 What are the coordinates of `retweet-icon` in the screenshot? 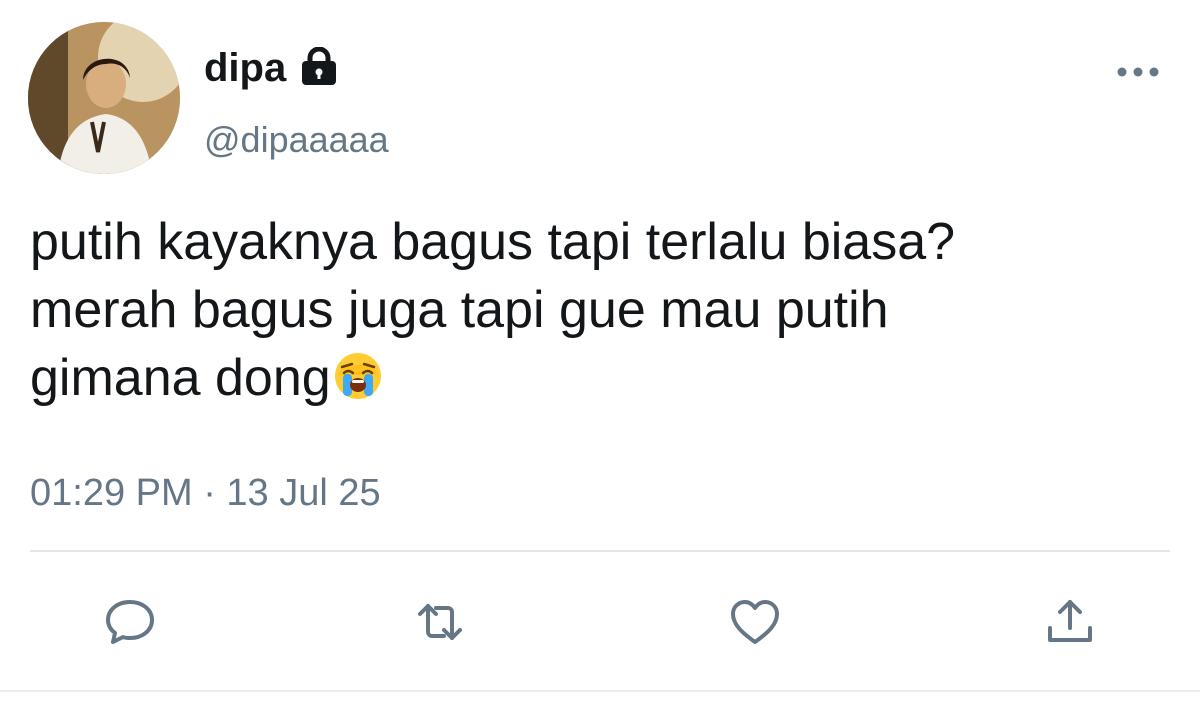 It's located at (440, 622).